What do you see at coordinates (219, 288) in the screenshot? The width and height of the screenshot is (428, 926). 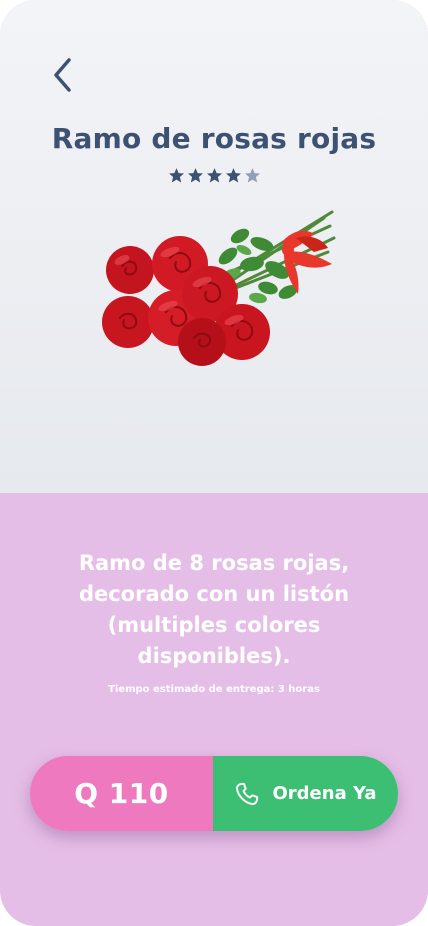 I see `rose-bouquet-image` at bounding box center [219, 288].